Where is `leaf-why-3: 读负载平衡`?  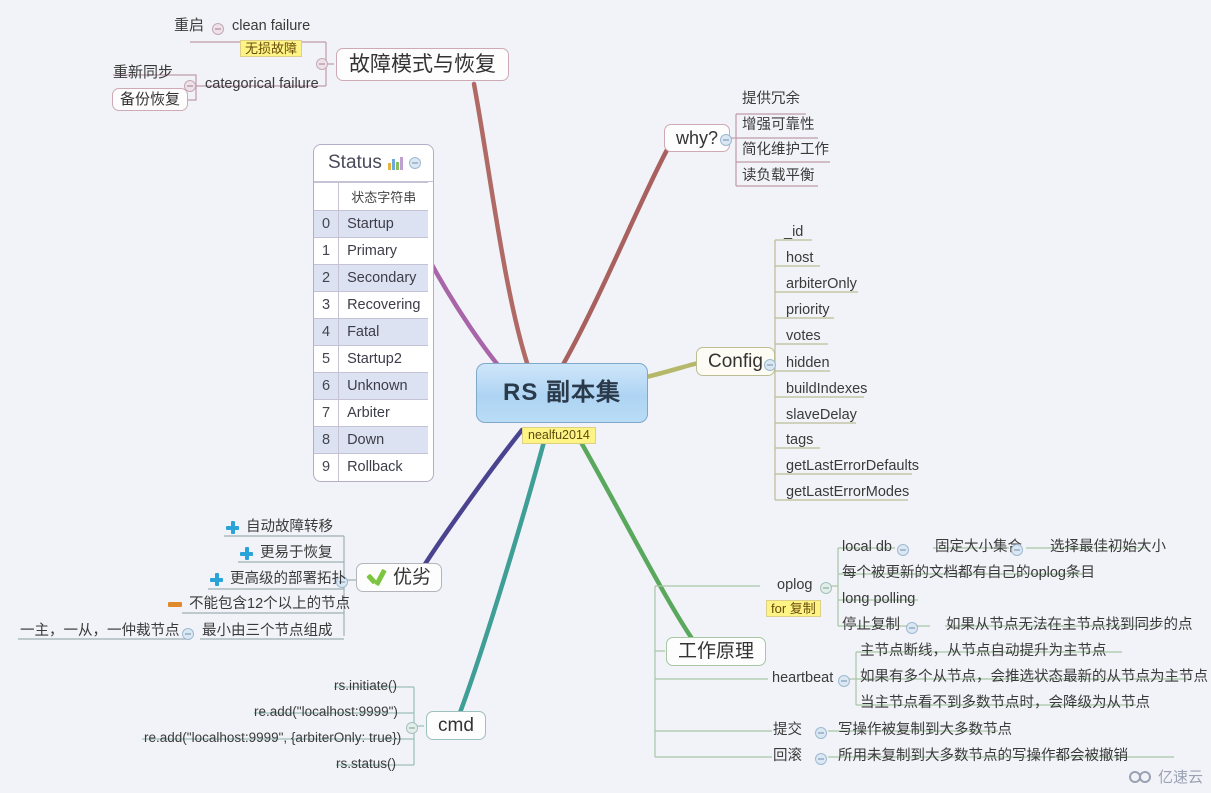 leaf-why-3: 读负载平衡 is located at coordinates (778, 176).